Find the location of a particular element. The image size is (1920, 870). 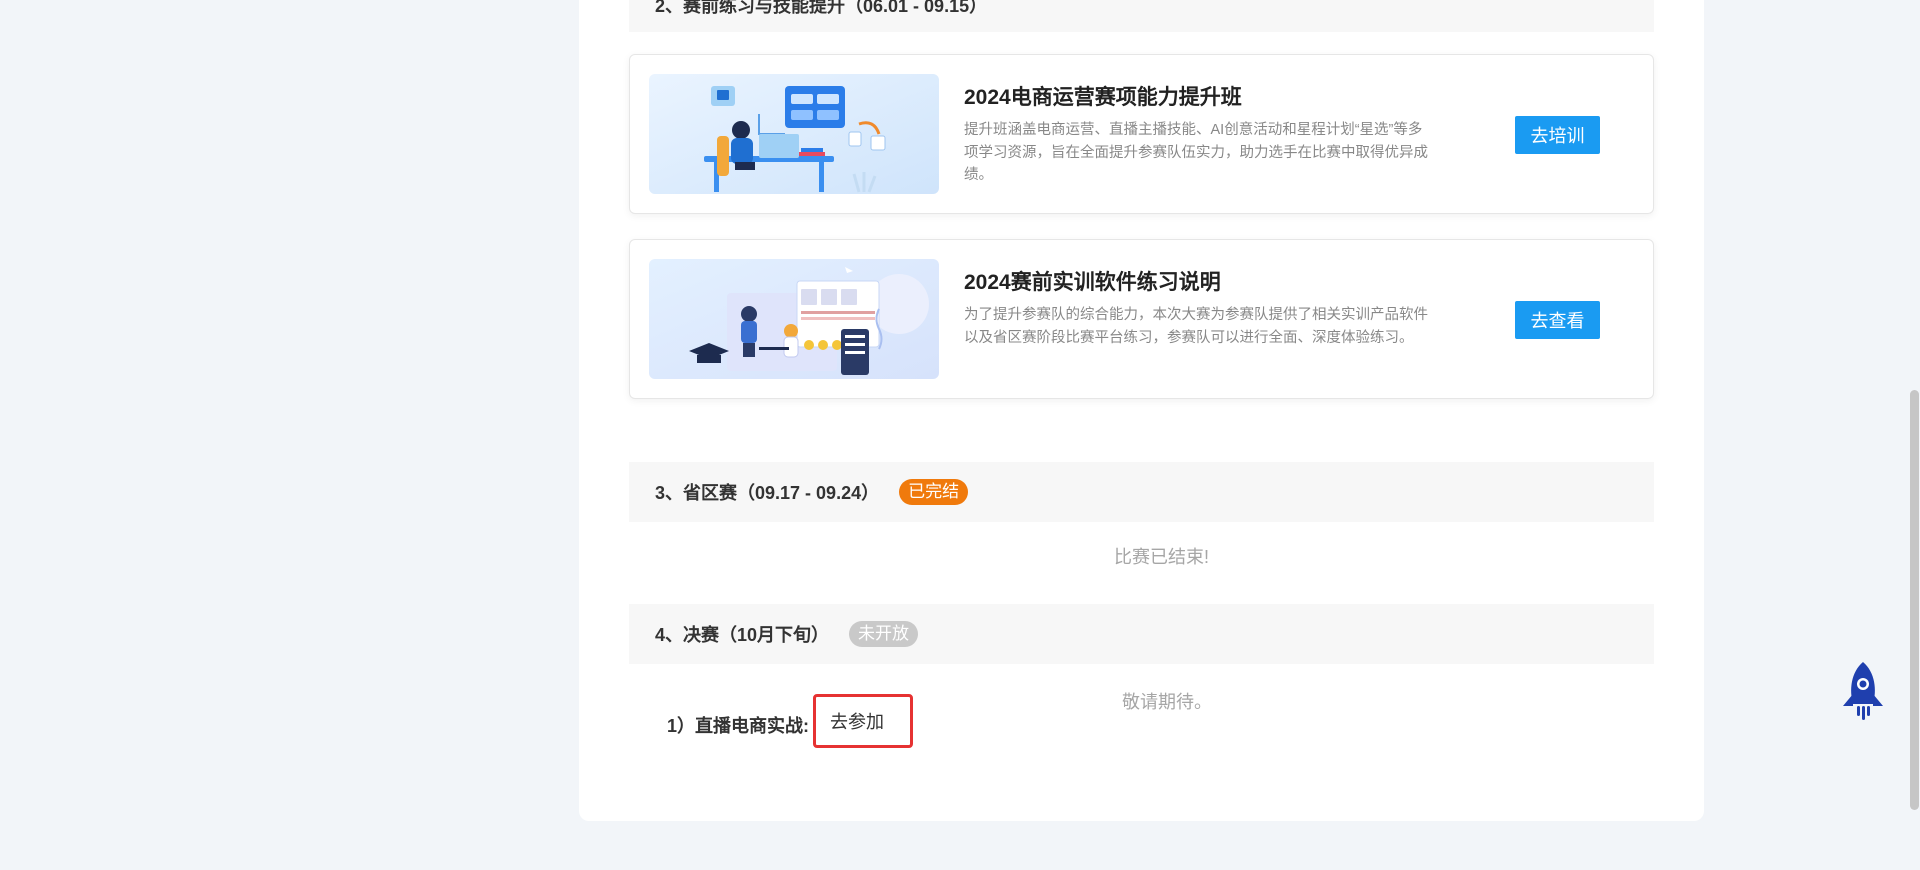

scrollbar-thumb is located at coordinates (1914, 600).